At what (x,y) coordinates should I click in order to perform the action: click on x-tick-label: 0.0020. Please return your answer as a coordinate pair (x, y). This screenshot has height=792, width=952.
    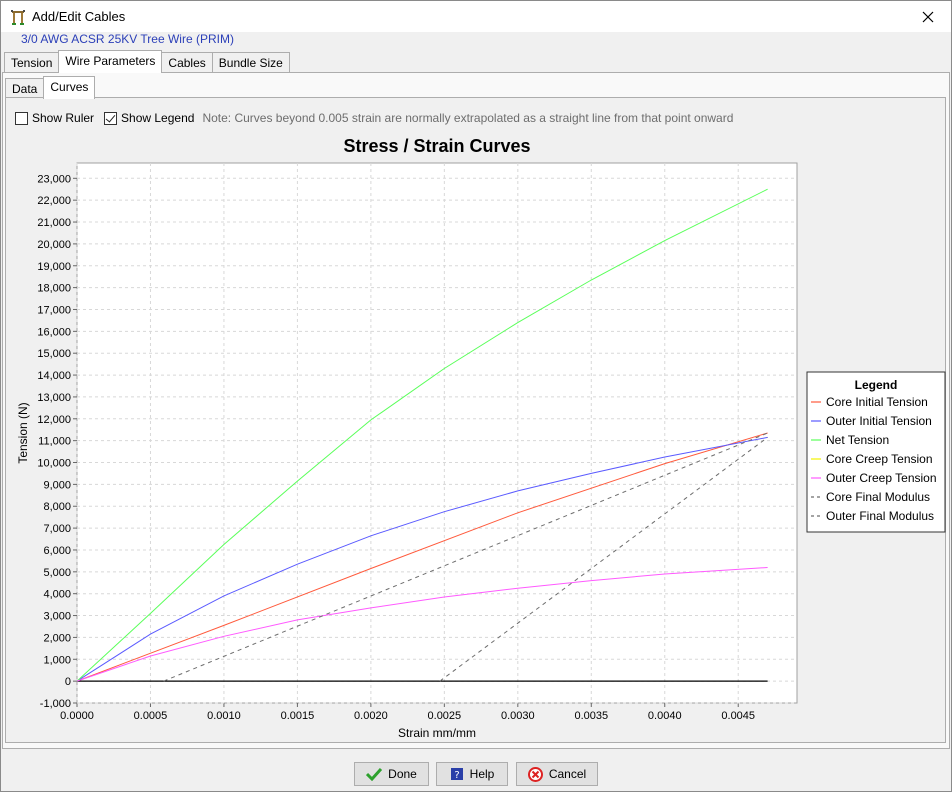
    Looking at the image, I should click on (371, 716).